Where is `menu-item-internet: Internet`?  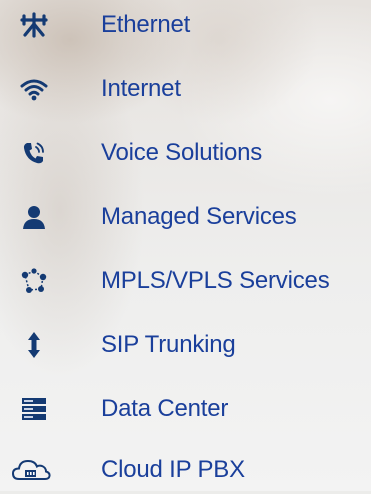
menu-item-internet: Internet is located at coordinates (185, 89).